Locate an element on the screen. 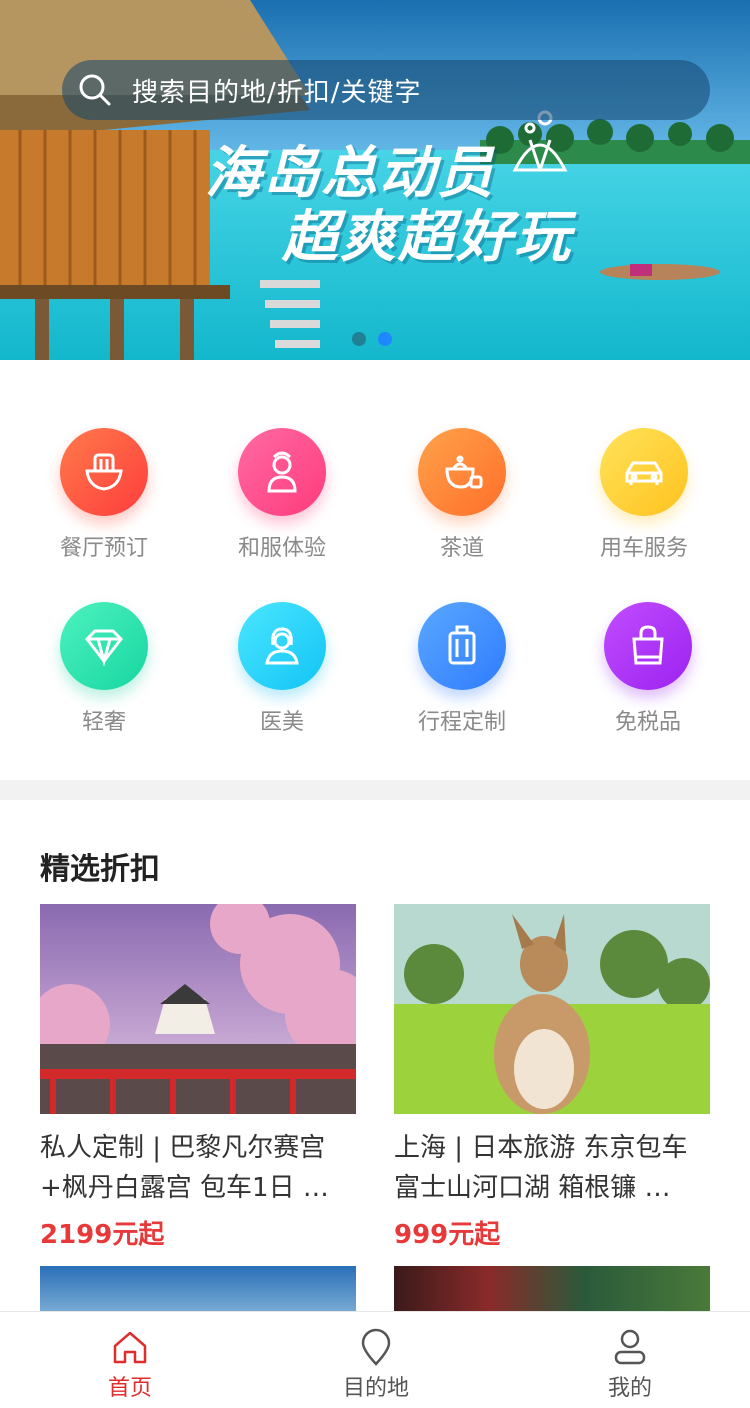 This screenshot has height=1408, width=750. teapot-icon is located at coordinates (462, 472).